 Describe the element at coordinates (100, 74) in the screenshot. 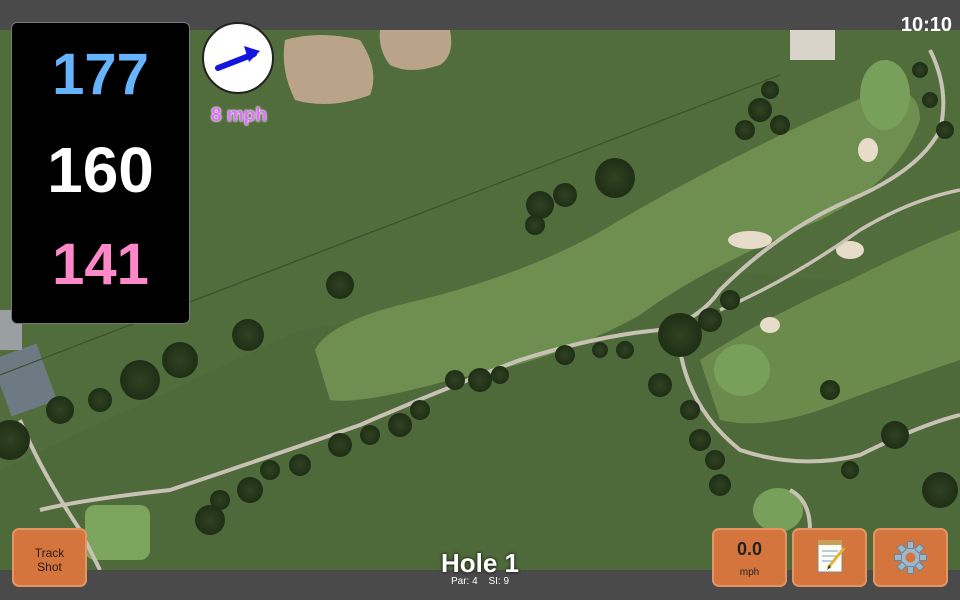

I see `back-of-green-yardage: 177` at that location.